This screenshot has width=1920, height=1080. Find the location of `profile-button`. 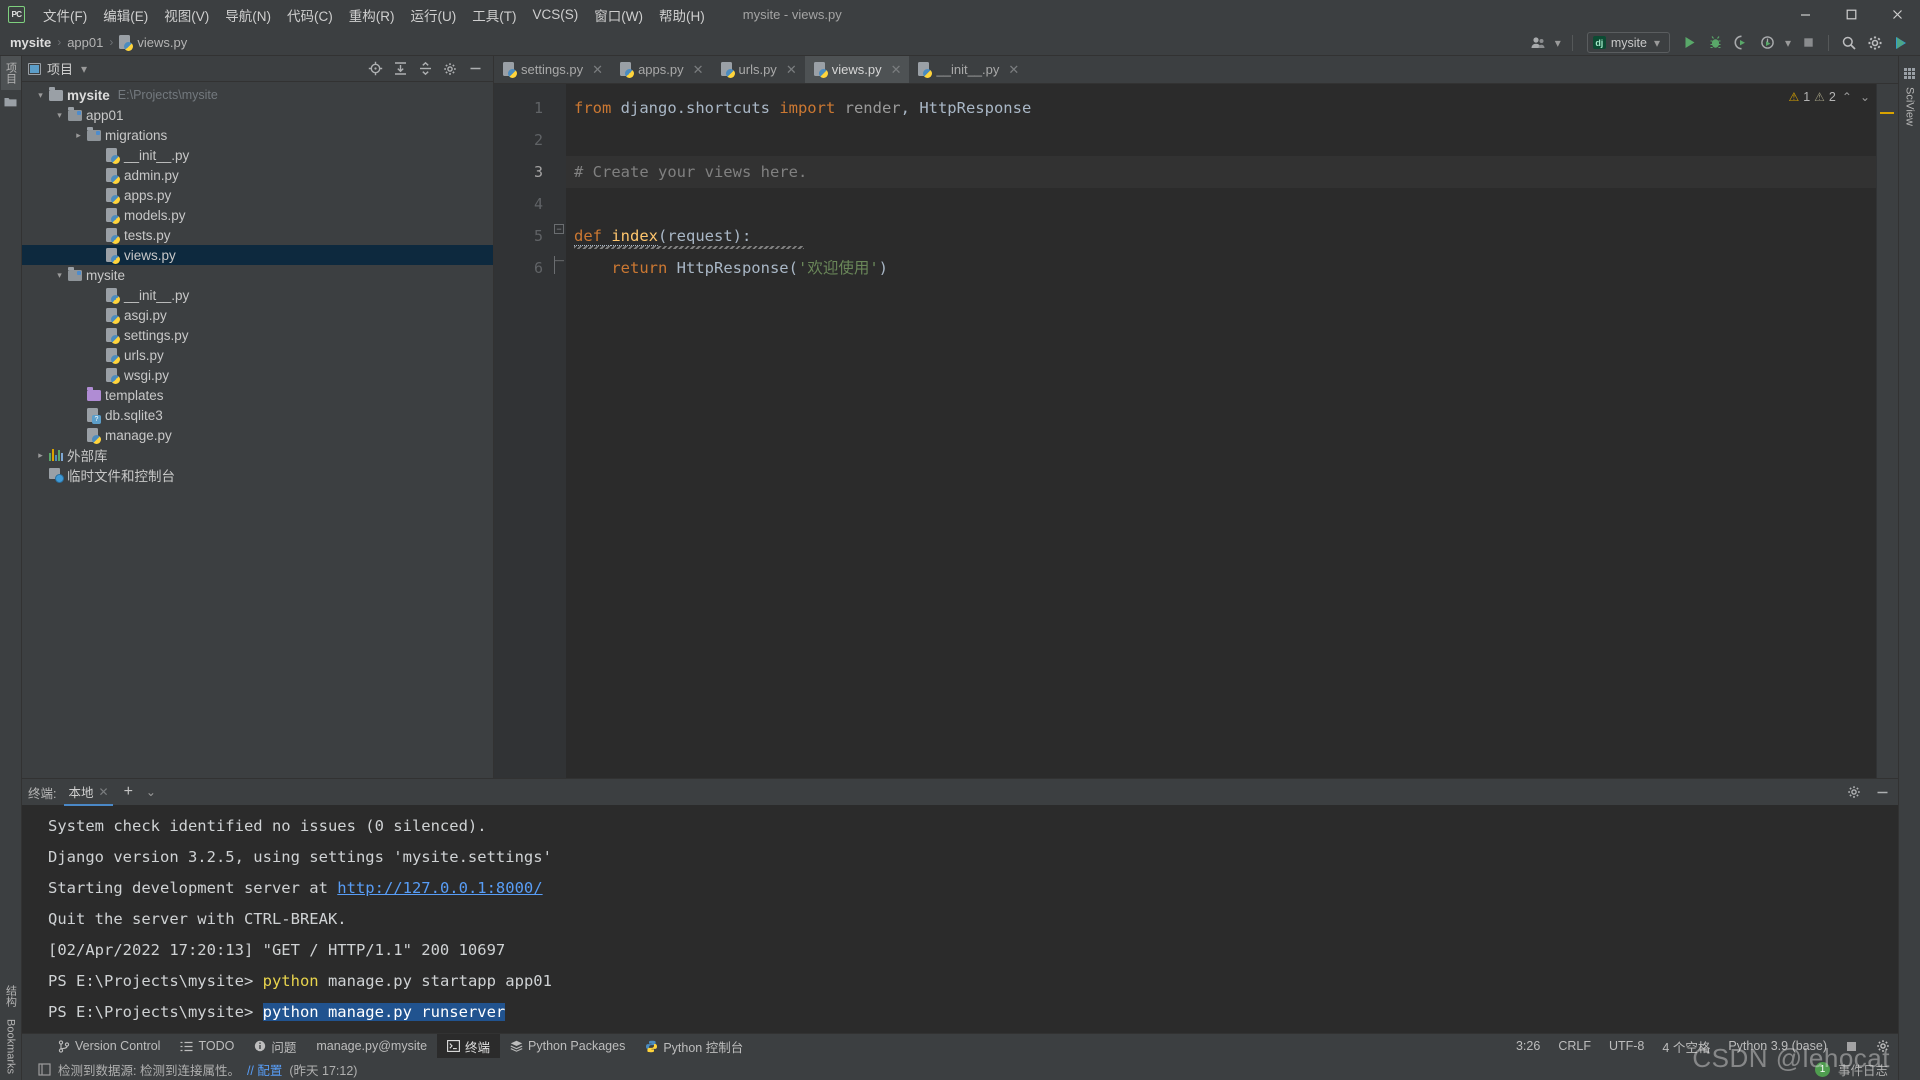

profile-button is located at coordinates (1768, 43).